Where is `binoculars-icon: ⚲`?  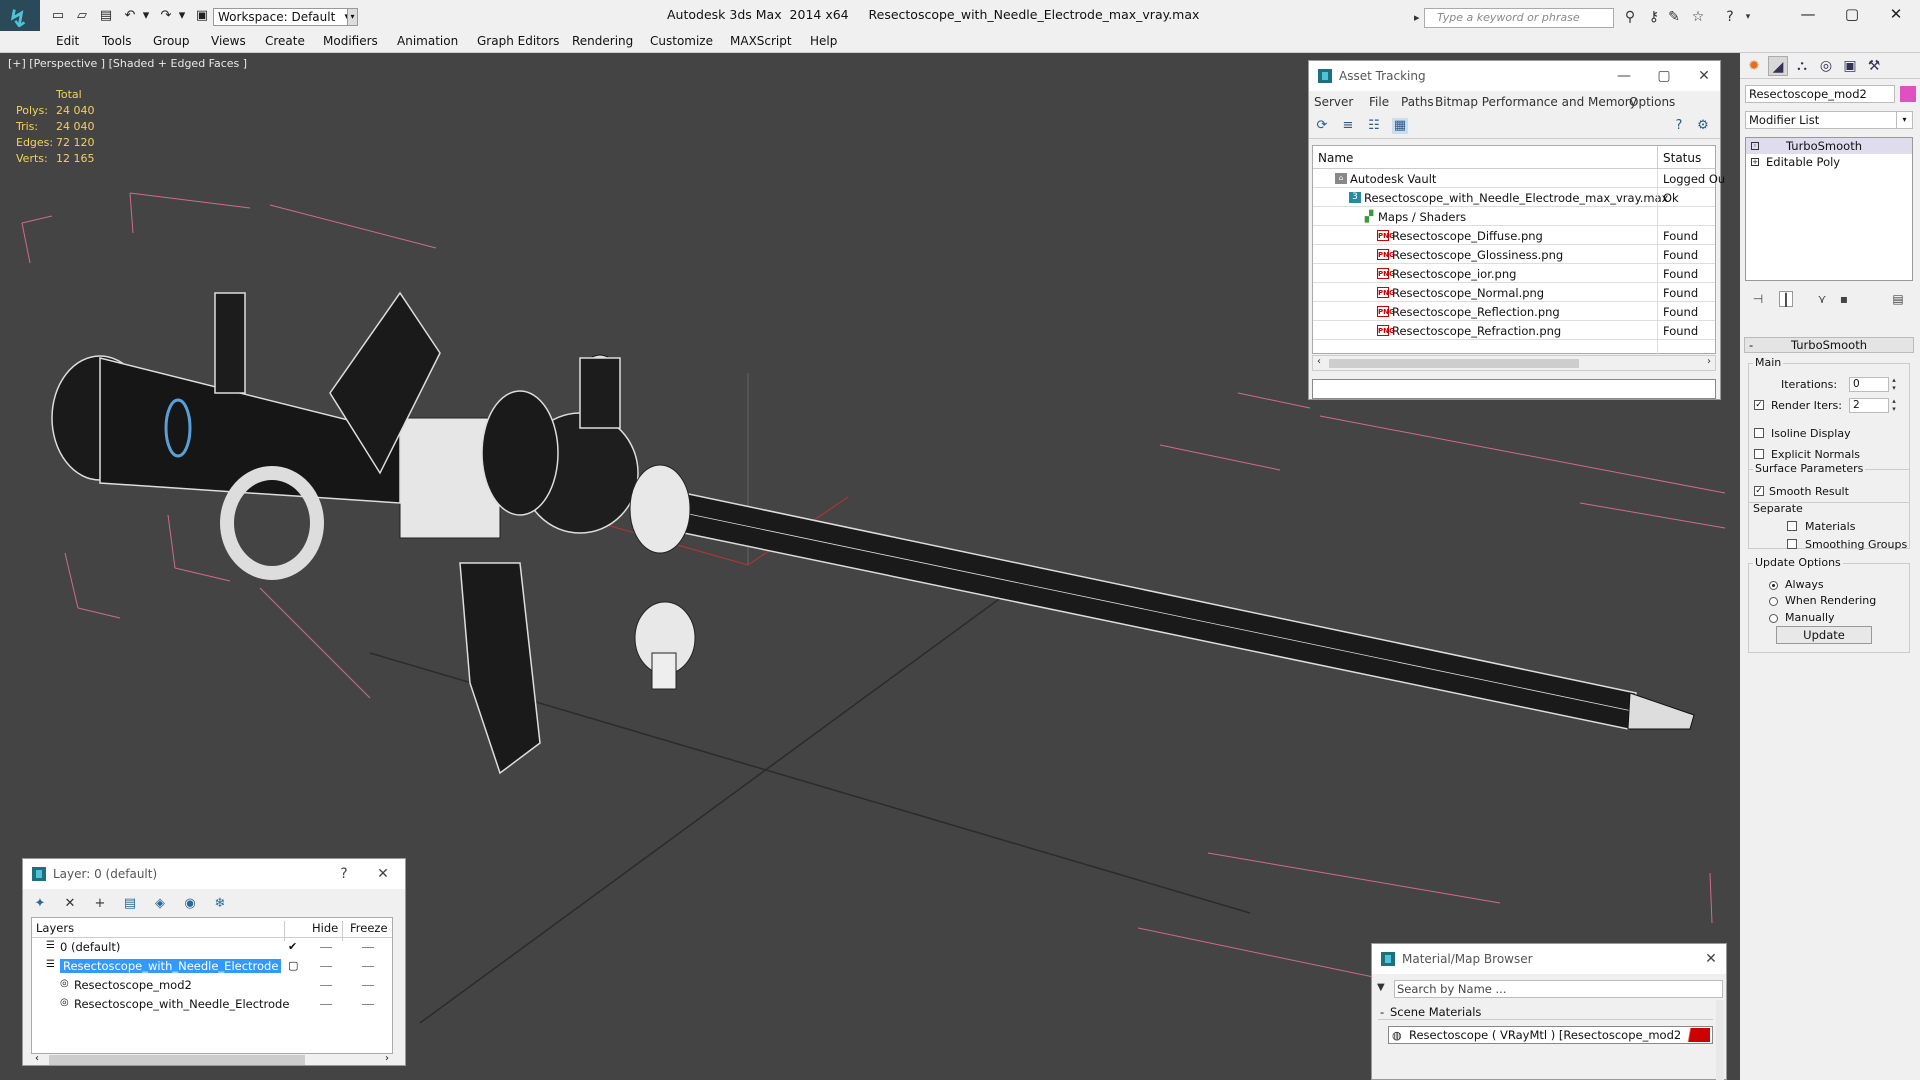
binoculars-icon: ⚲ is located at coordinates (1630, 17).